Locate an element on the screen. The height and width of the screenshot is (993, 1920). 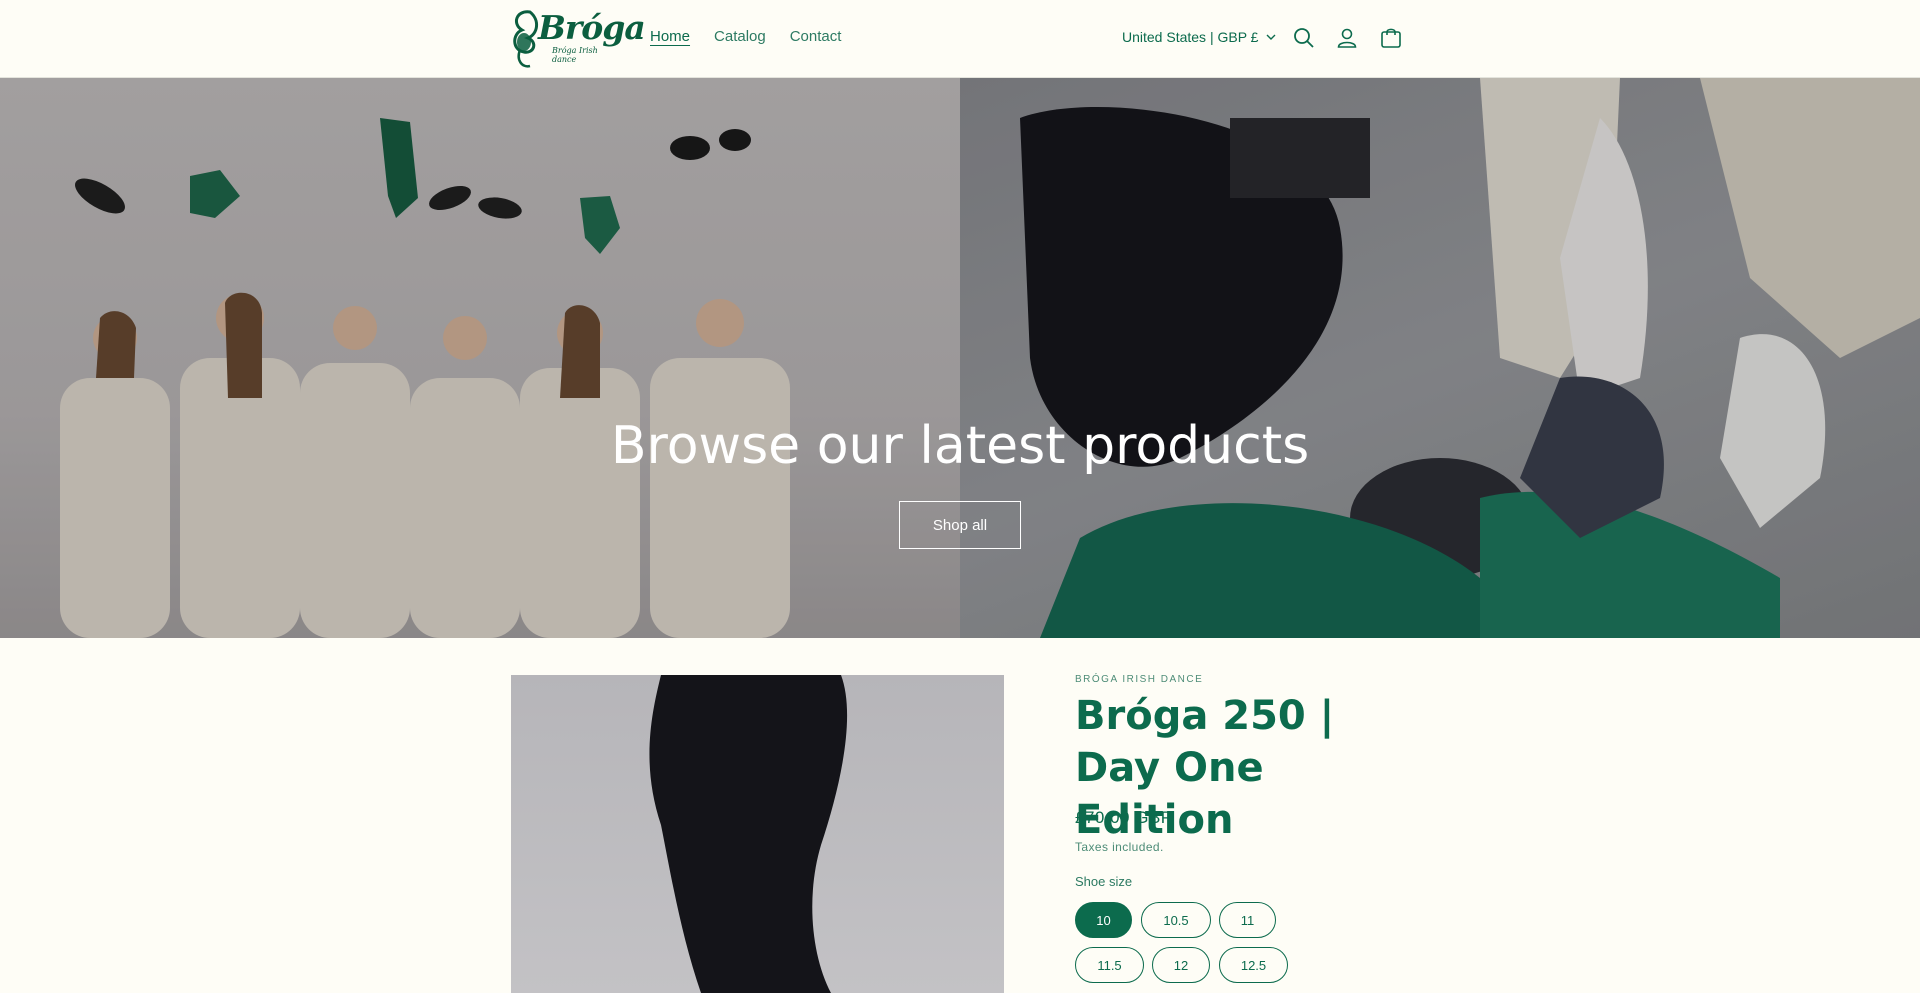
hero-title: Browse our latest products is located at coordinates (960, 446).